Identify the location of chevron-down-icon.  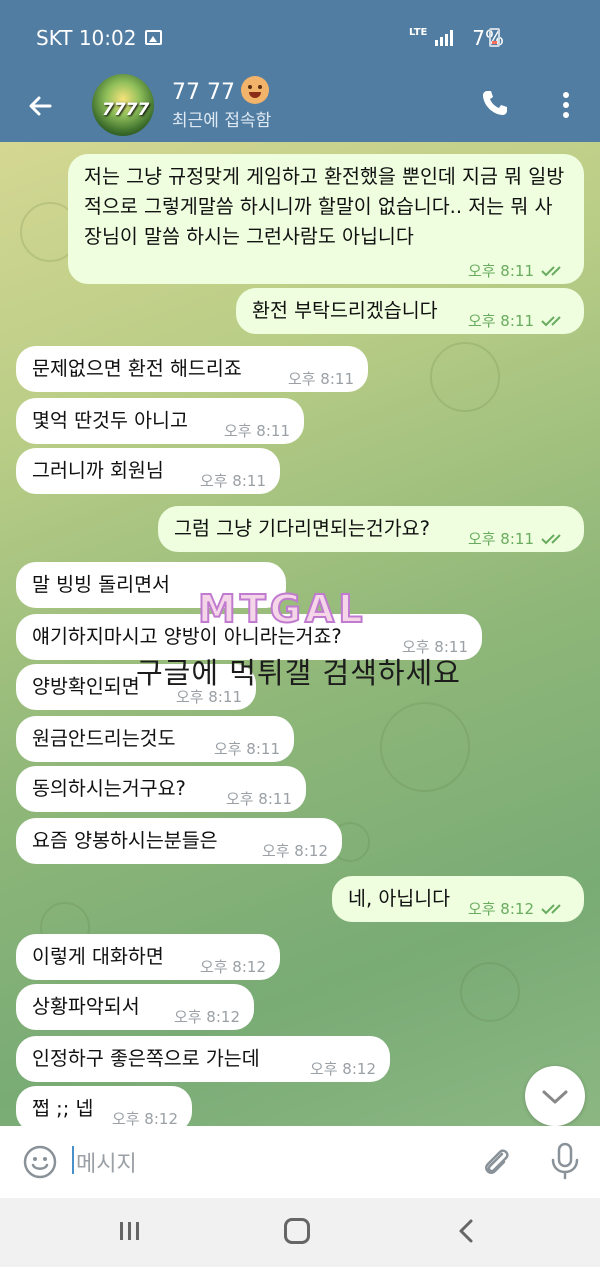
(555, 1097).